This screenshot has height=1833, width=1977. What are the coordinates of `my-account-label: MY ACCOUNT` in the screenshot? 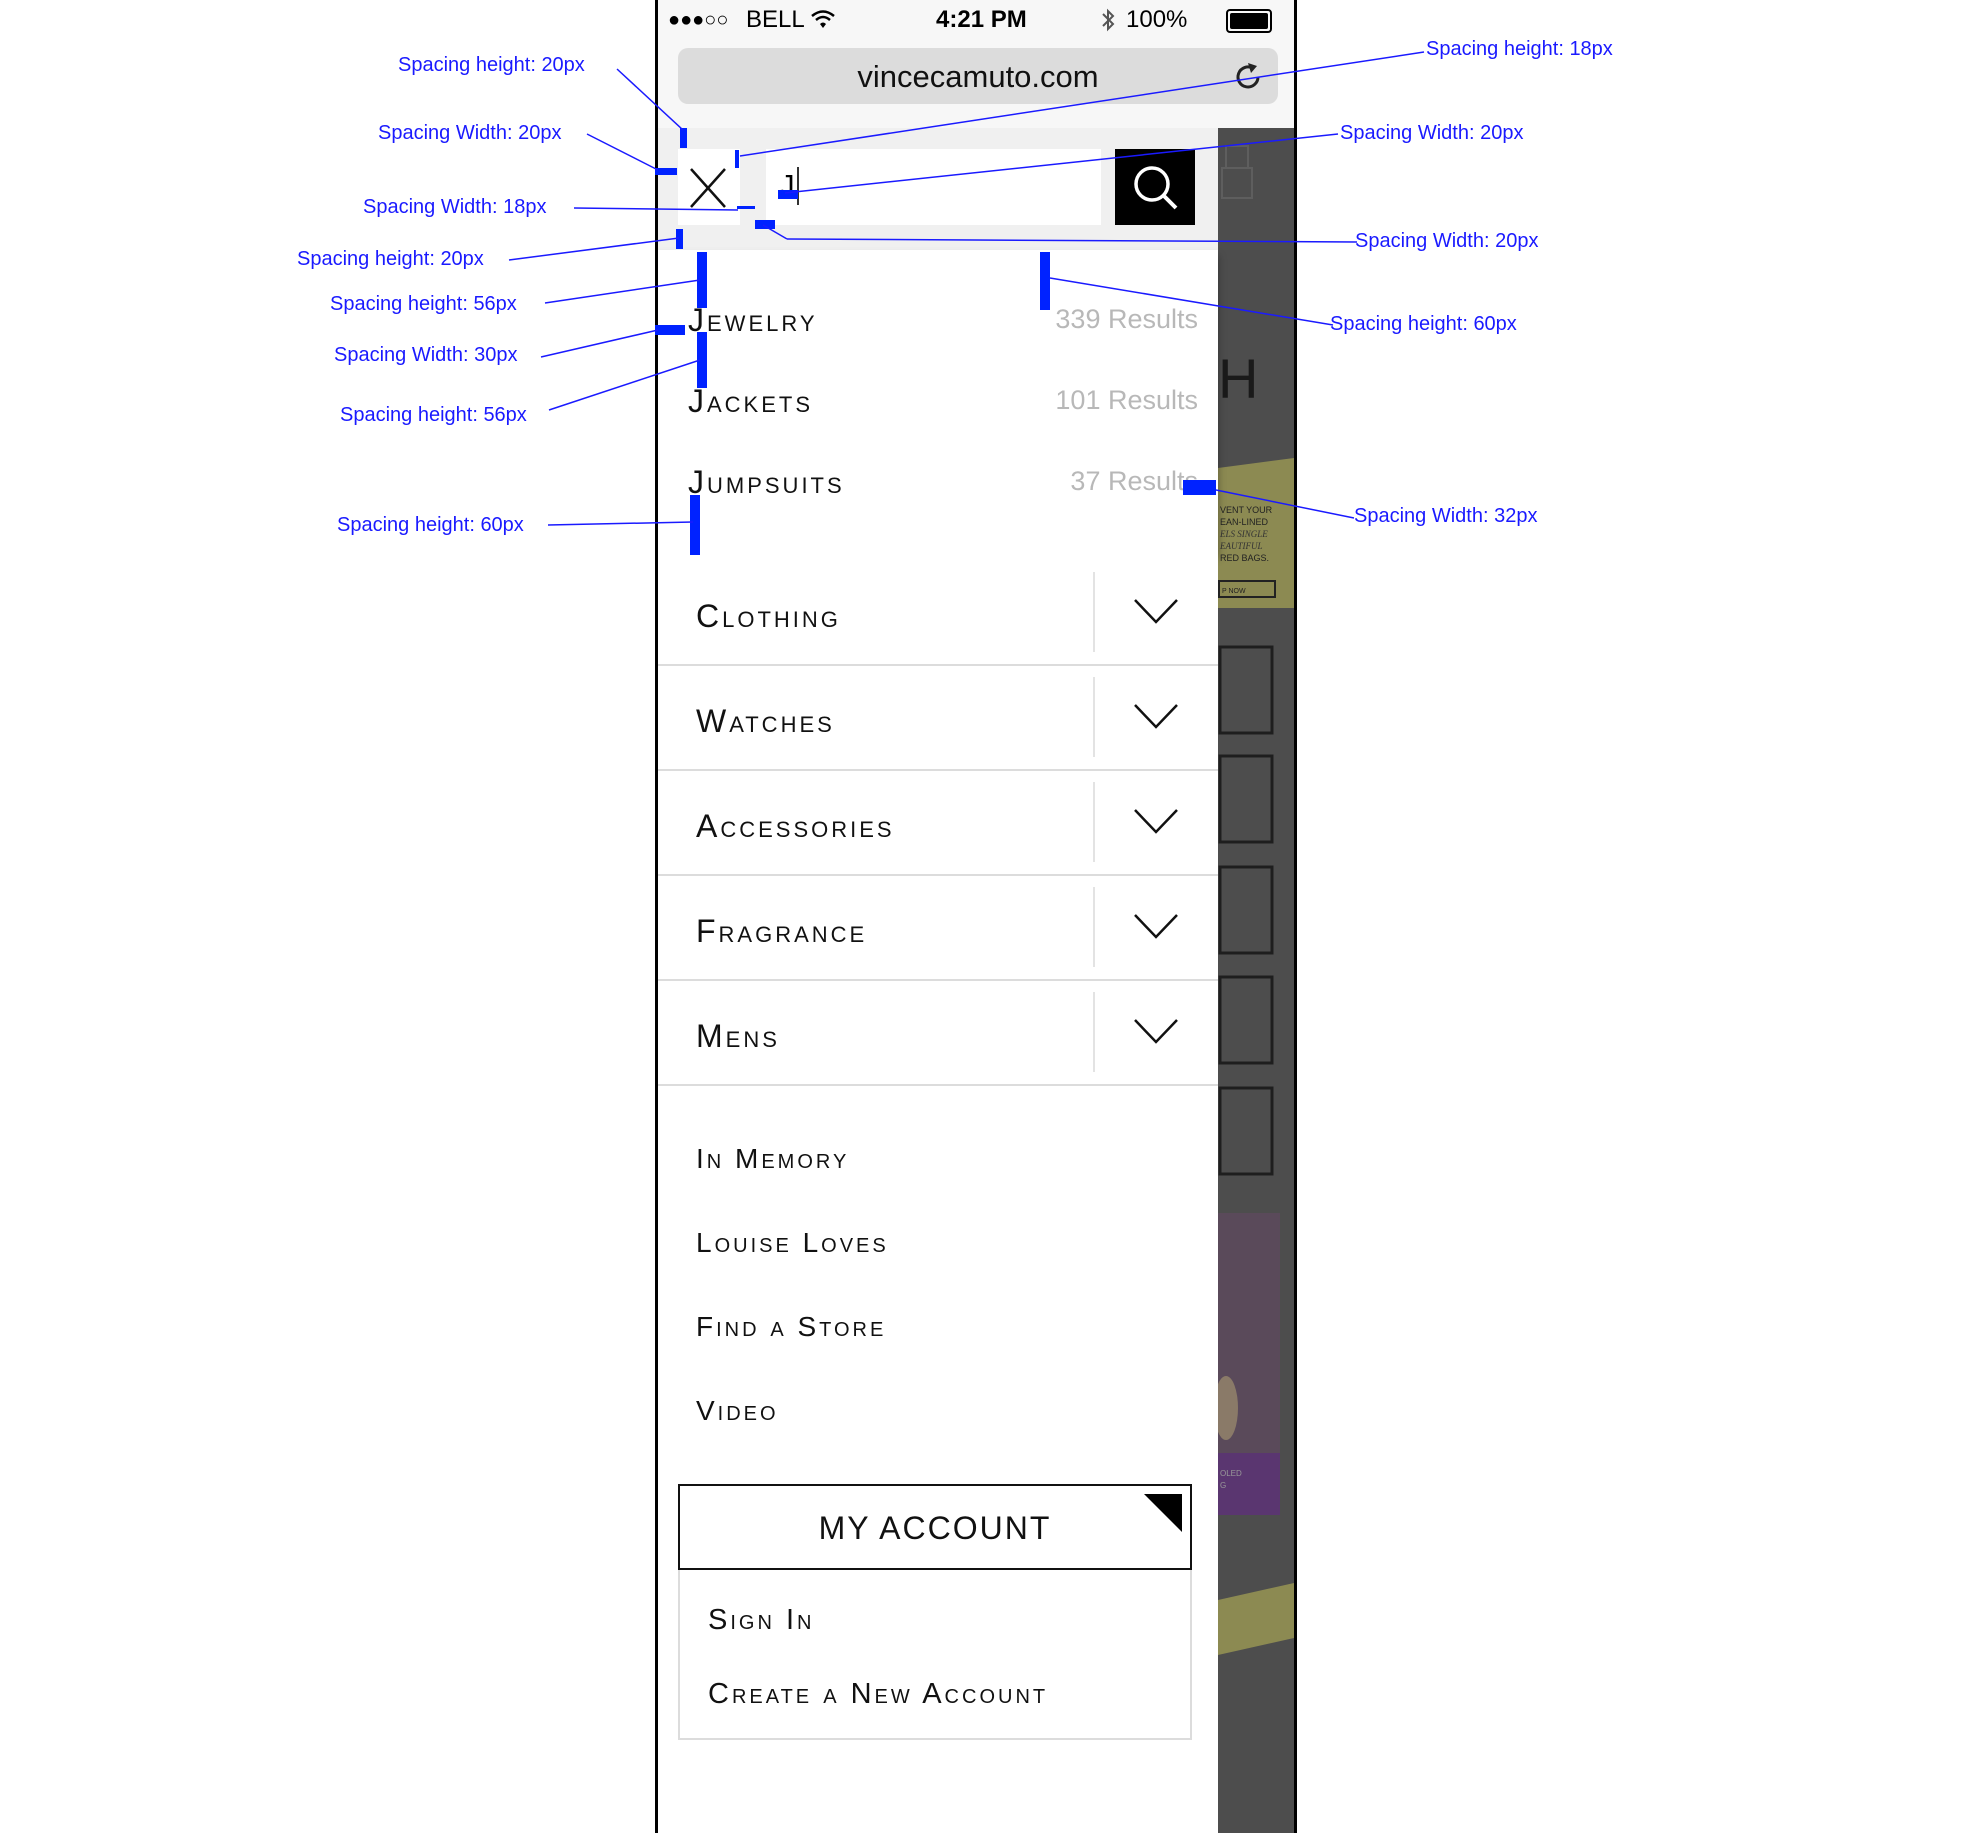 It's located at (935, 1528).